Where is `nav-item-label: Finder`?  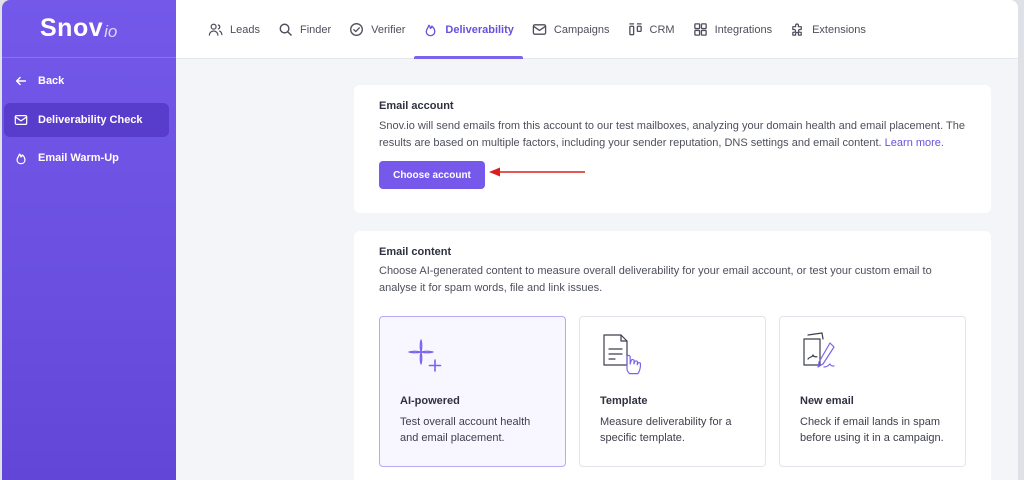 nav-item-label: Finder is located at coordinates (315, 29).